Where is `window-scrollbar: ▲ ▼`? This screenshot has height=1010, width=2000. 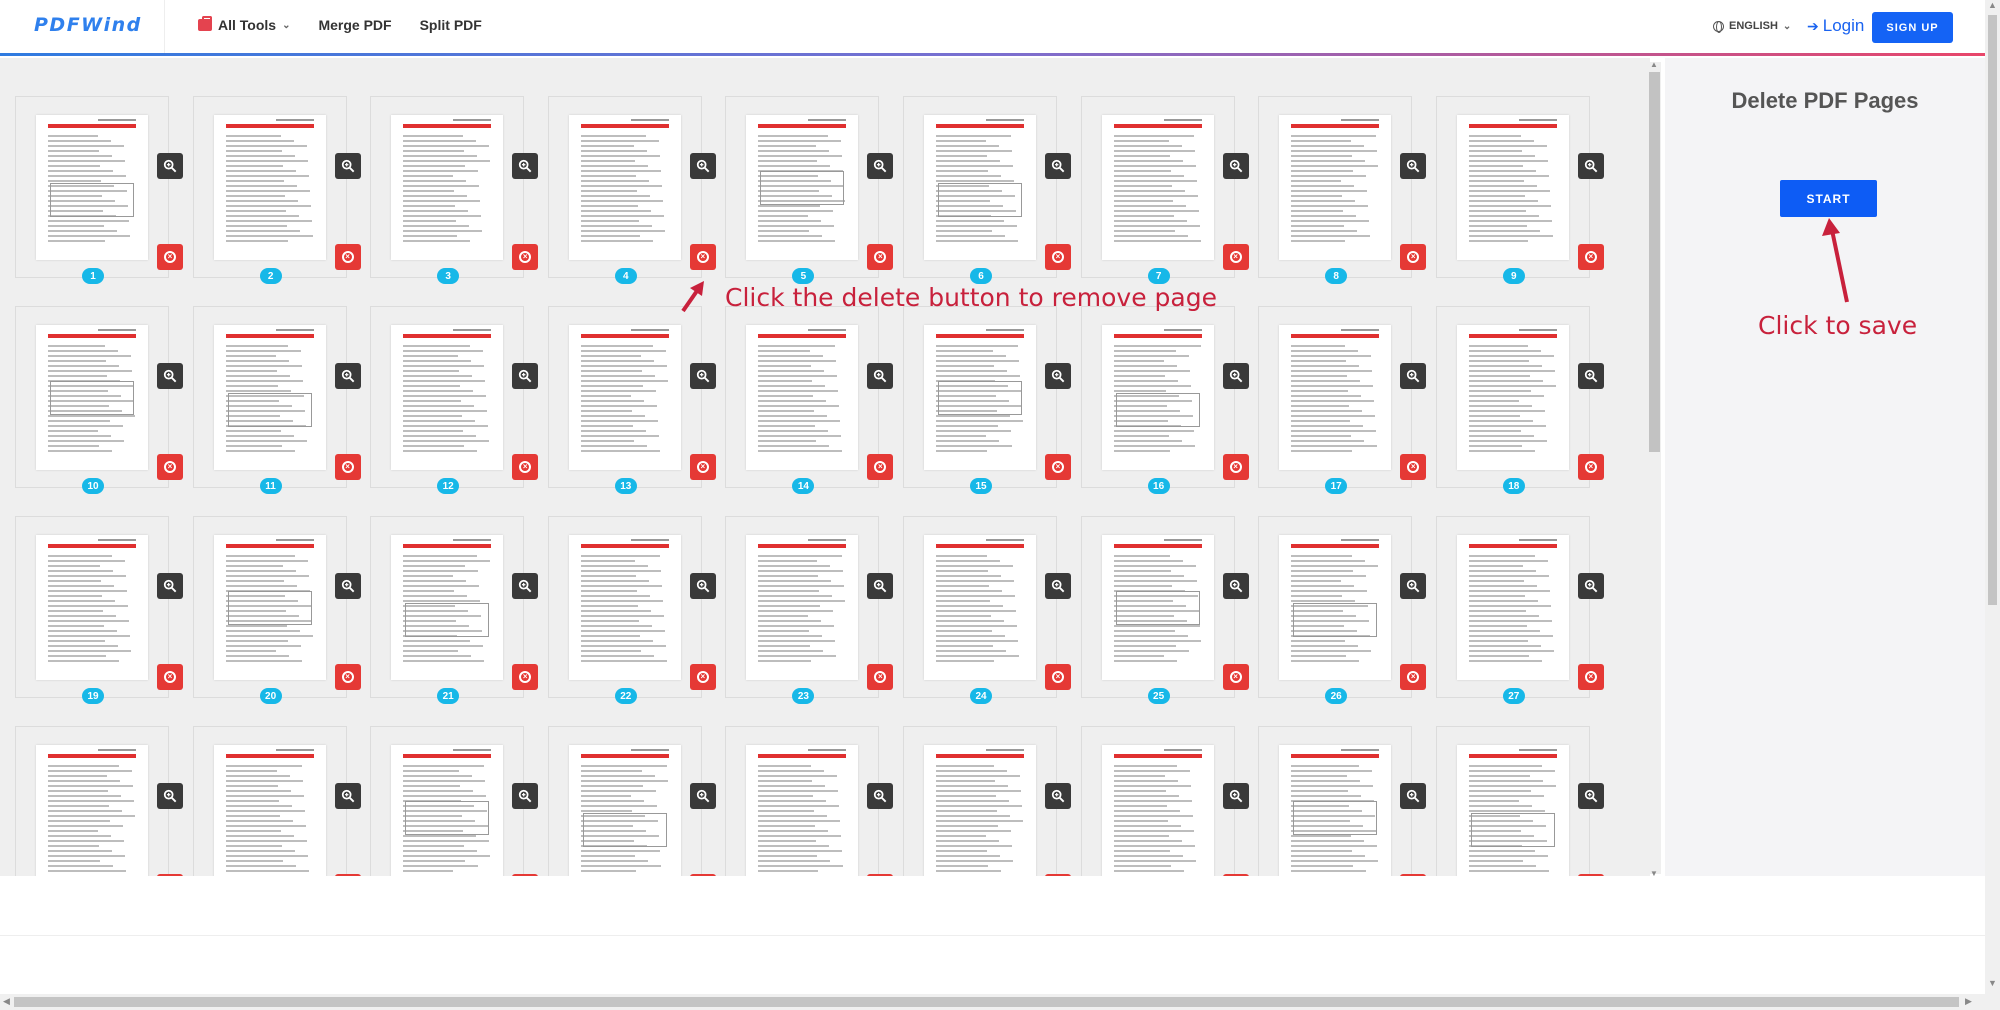
window-scrollbar: ▲ ▼ is located at coordinates (1992, 505).